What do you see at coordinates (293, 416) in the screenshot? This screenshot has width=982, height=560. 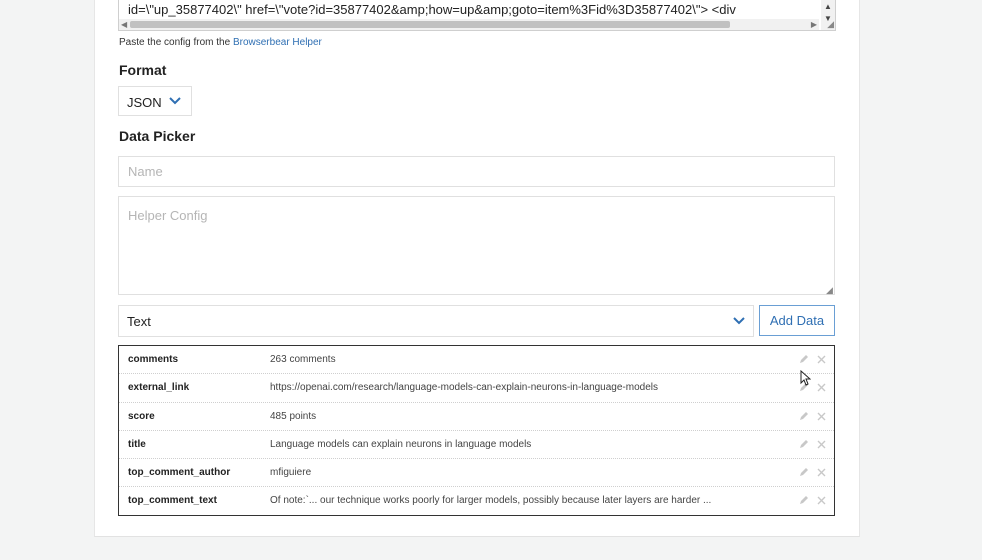 I see `field-value: 485 points` at bounding box center [293, 416].